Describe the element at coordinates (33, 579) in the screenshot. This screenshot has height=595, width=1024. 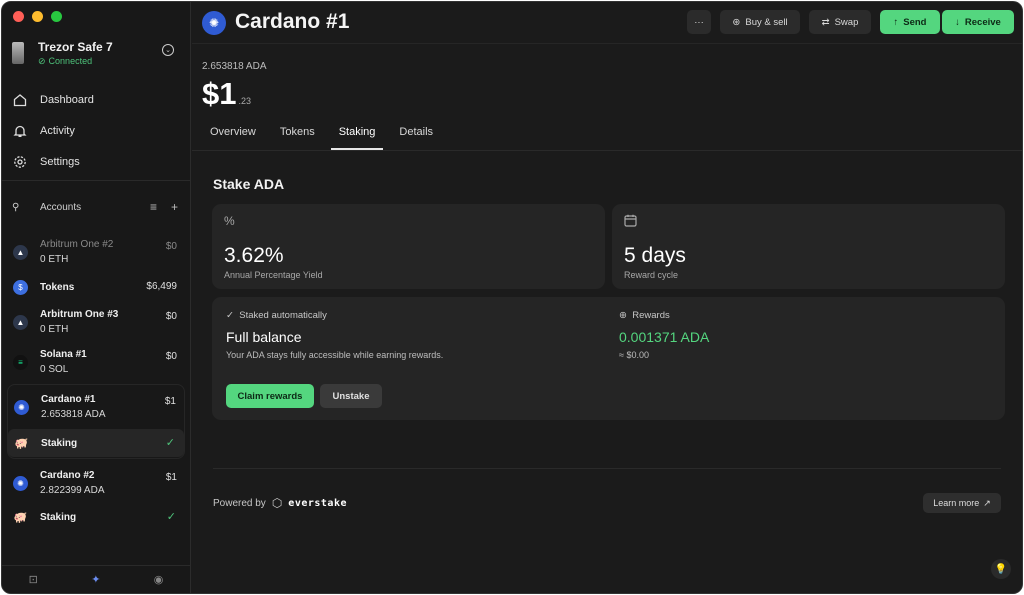
I see `device-status-icon: ⊡` at that location.